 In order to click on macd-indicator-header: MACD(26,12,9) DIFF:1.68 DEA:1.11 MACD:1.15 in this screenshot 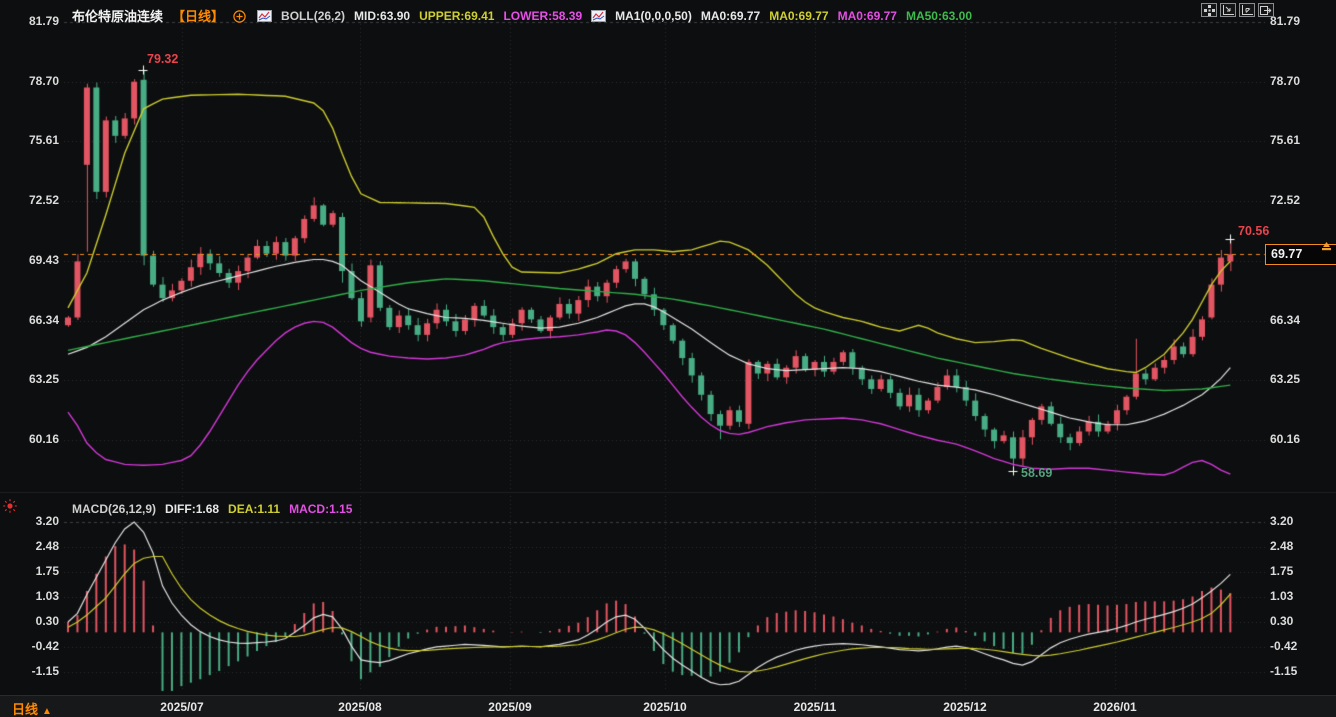, I will do `click(216, 508)`.